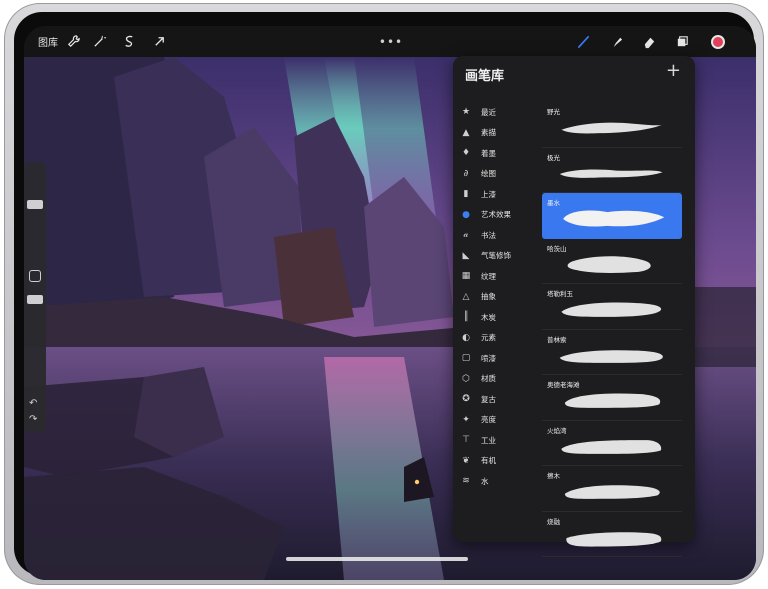 This screenshot has height=589, width=768. Describe the element at coordinates (557, 248) in the screenshot. I see `brush-label: 哈茨山` at that location.